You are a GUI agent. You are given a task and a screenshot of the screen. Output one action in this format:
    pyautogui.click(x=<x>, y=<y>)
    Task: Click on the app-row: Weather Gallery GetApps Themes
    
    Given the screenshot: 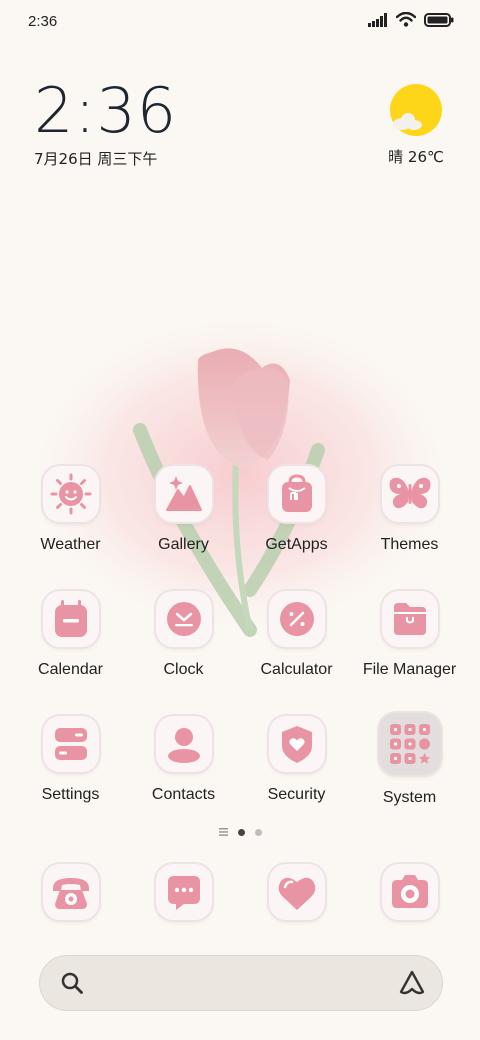 What is the action you would take?
    pyautogui.click(x=240, y=528)
    